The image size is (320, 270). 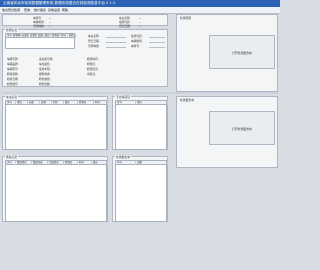 What do you see at coordinates (85, 163) in the screenshot?
I see `grid4-col-6: 时间` at bounding box center [85, 163].